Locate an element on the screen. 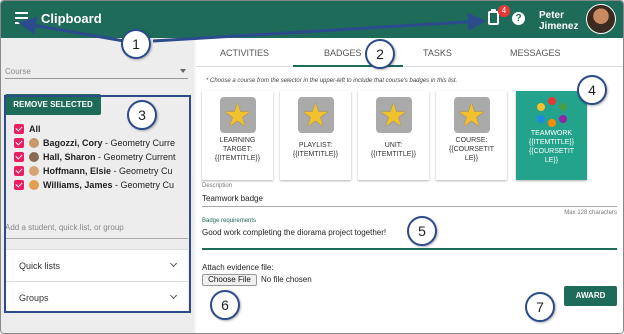  callout-3: 3 is located at coordinates (142, 115).